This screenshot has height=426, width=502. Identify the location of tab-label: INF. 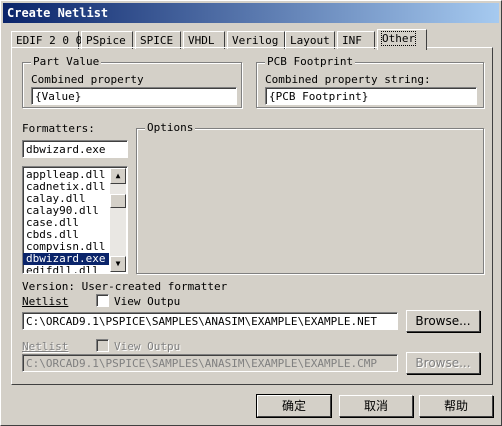
(352, 40).